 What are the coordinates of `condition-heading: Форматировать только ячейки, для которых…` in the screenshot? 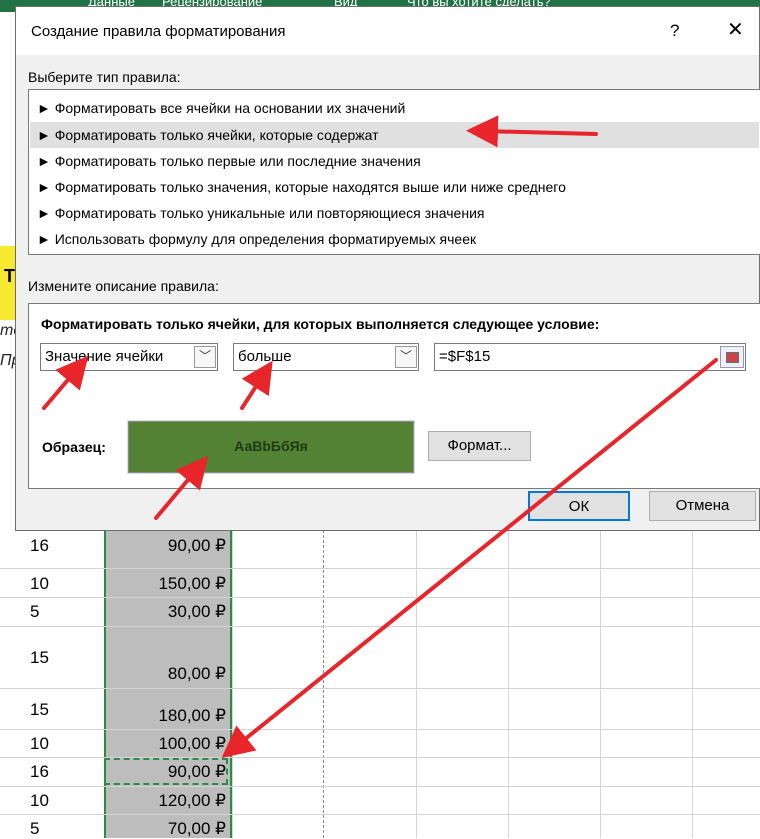 It's located at (320, 324).